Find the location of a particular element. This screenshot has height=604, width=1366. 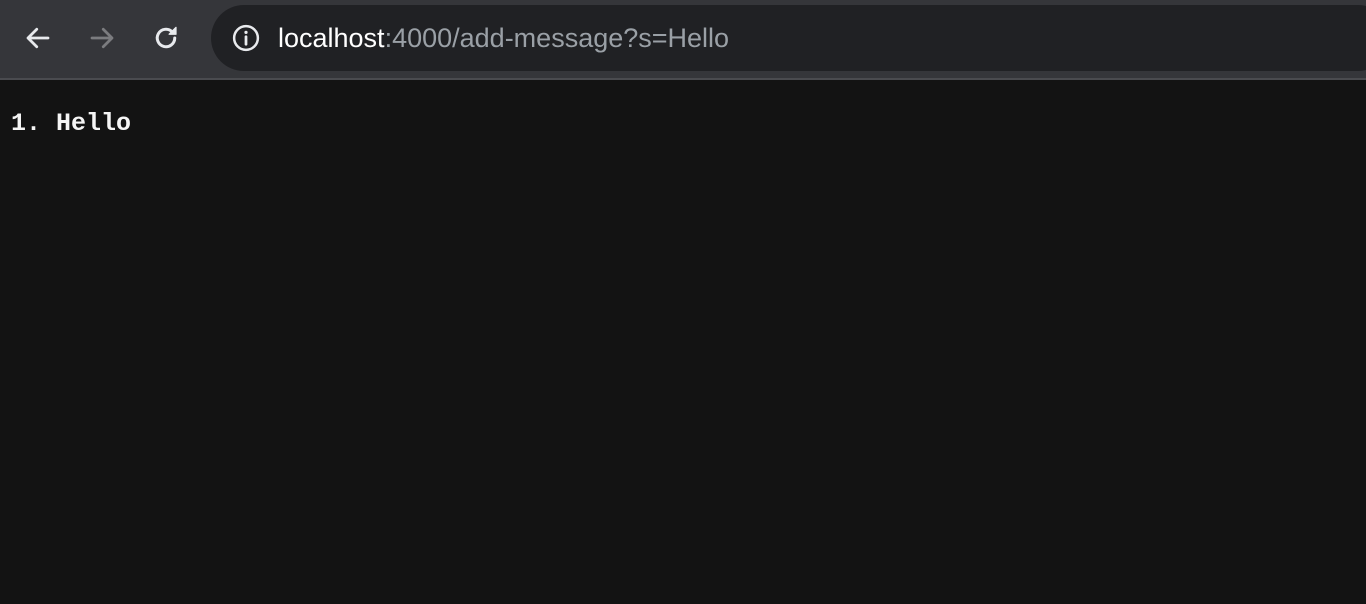

reload-button is located at coordinates (166, 38).